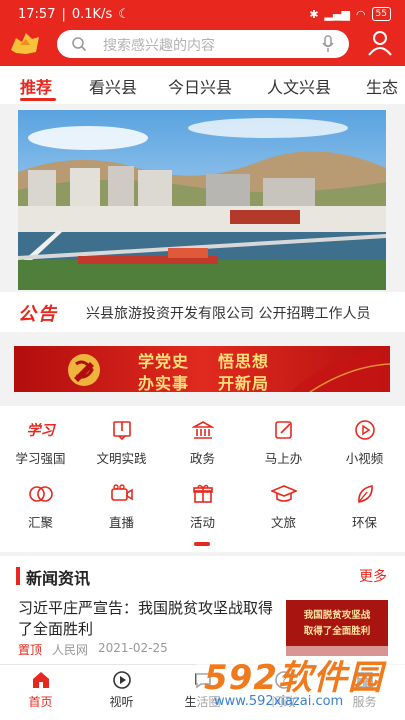  I want to click on thumb-caption-1: 我国脱贫攻坚战, so click(337, 615).